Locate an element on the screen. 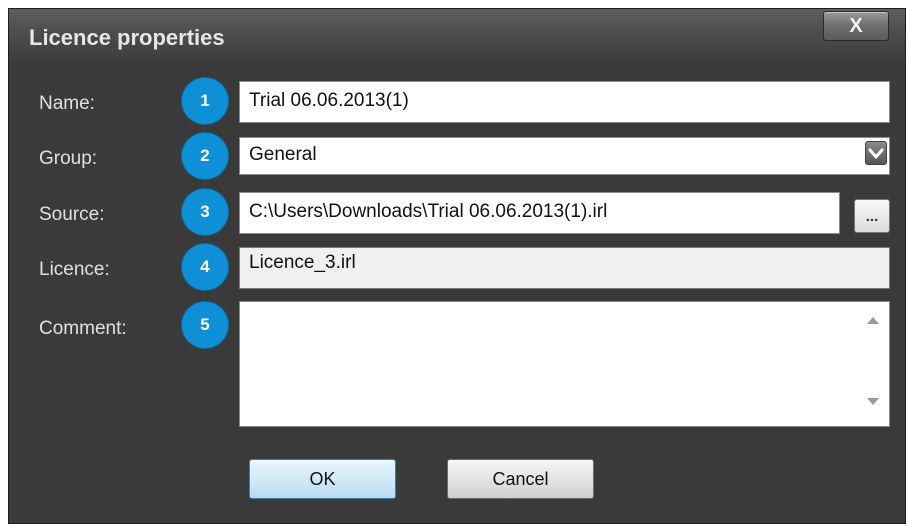 This screenshot has height=527, width=909. scroll-down-icon is located at coordinates (873, 401).